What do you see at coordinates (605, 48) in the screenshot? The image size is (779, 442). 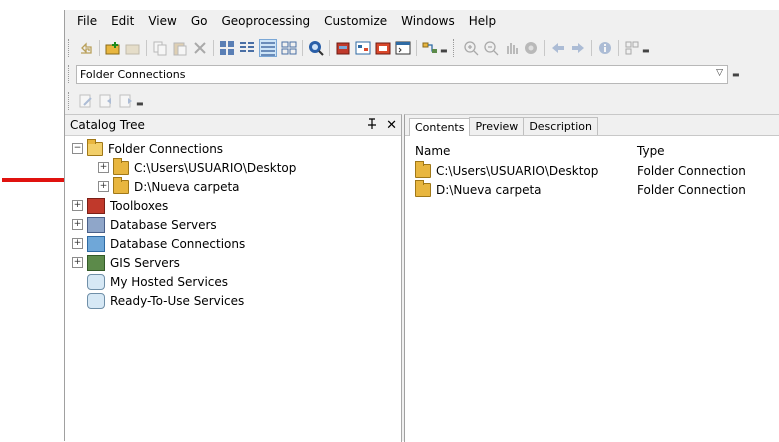 I see `identify-icon` at bounding box center [605, 48].